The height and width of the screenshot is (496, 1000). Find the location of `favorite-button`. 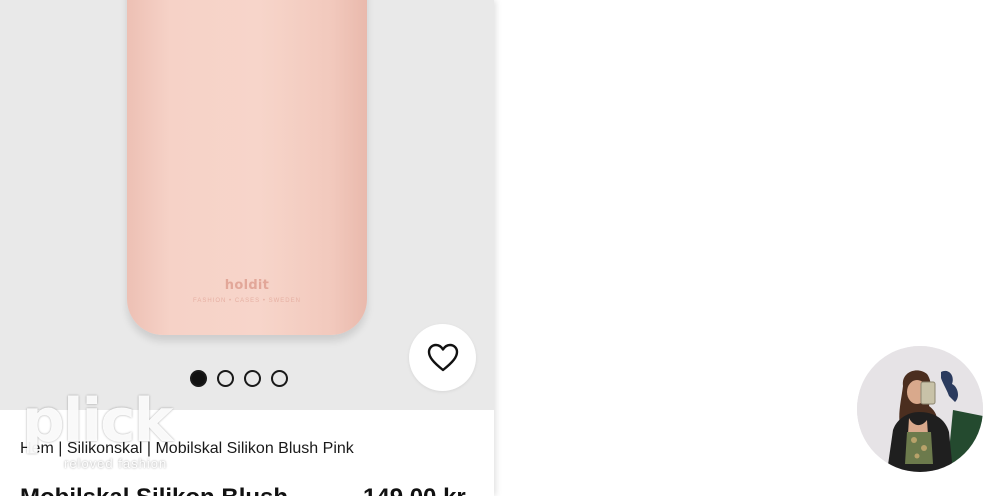

favorite-button is located at coordinates (442, 357).